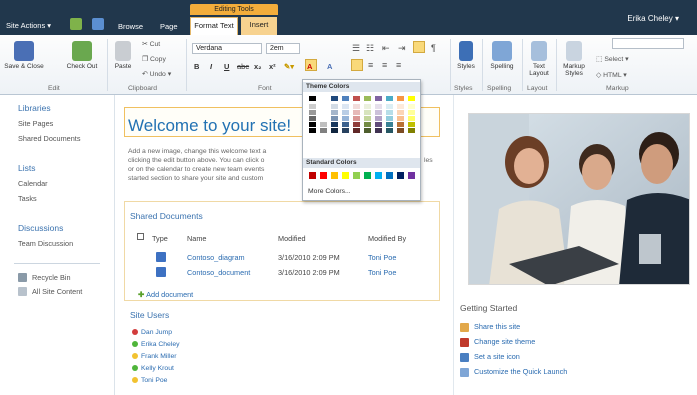 Image resolution: width=697 pixels, height=395 pixels. What do you see at coordinates (165, 294) in the screenshot?
I see `add-document-link: ✚ Add document` at bounding box center [165, 294].